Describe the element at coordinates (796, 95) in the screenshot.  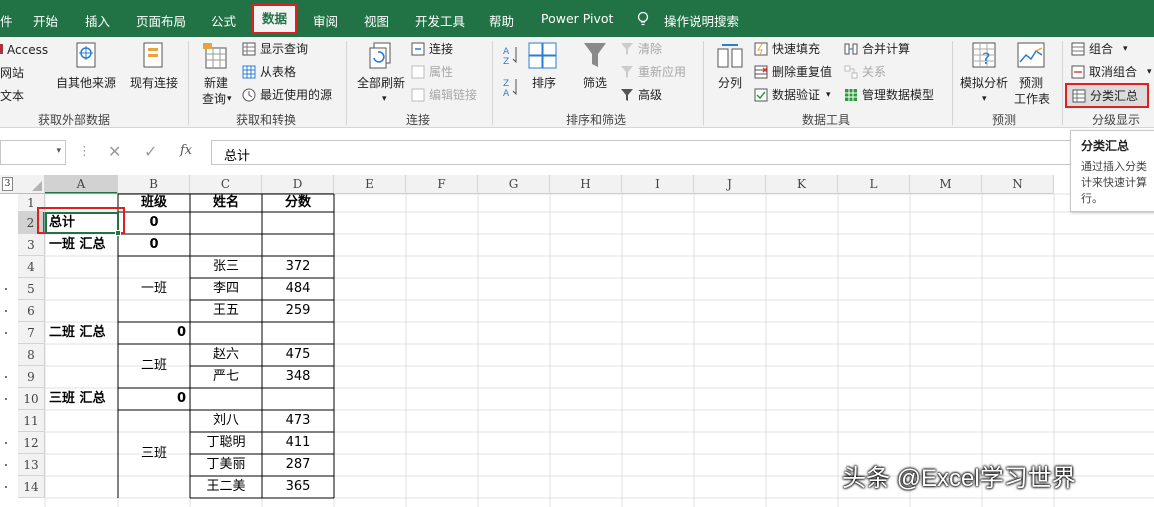
I see `data-validation-button: 数据验证` at that location.